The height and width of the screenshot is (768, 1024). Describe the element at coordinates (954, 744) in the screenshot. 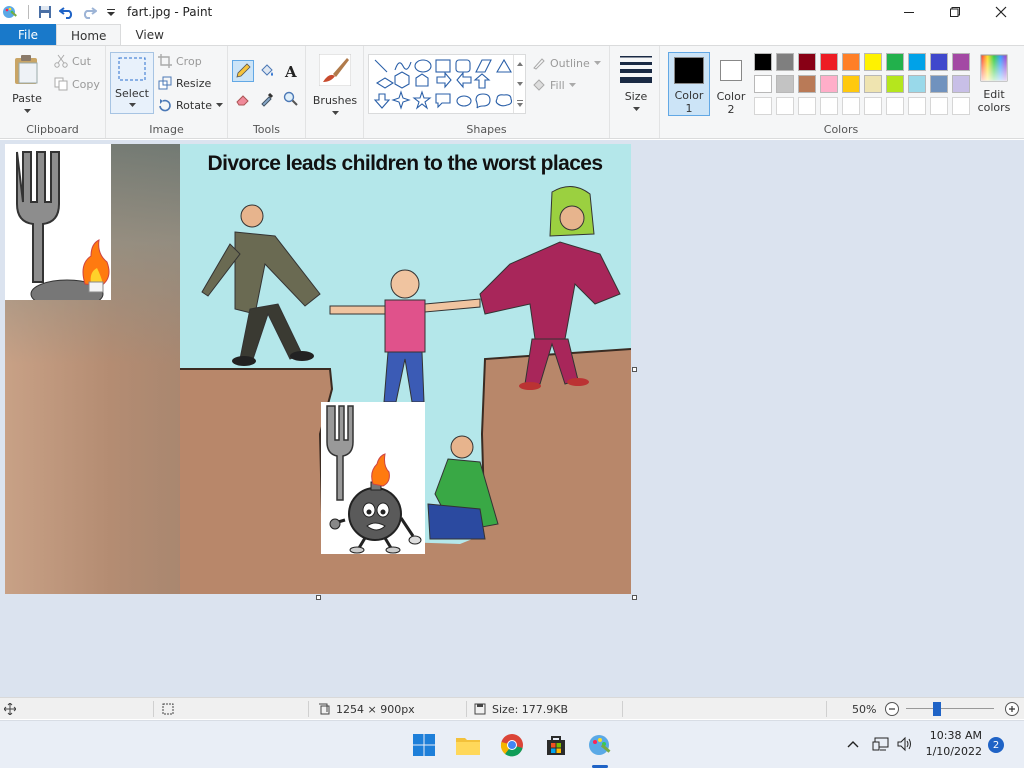

I see `system-clock: 10:38 AM 1/10/2022` at that location.